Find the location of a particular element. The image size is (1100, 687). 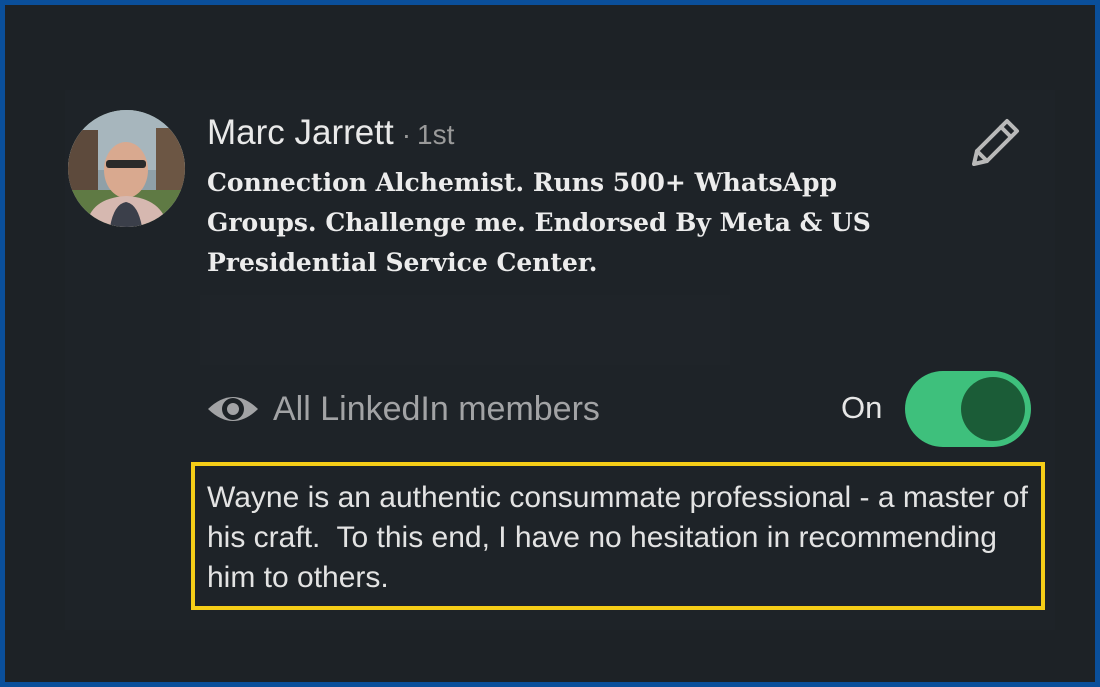

author-name: Marc Jarrett is located at coordinates (300, 133).